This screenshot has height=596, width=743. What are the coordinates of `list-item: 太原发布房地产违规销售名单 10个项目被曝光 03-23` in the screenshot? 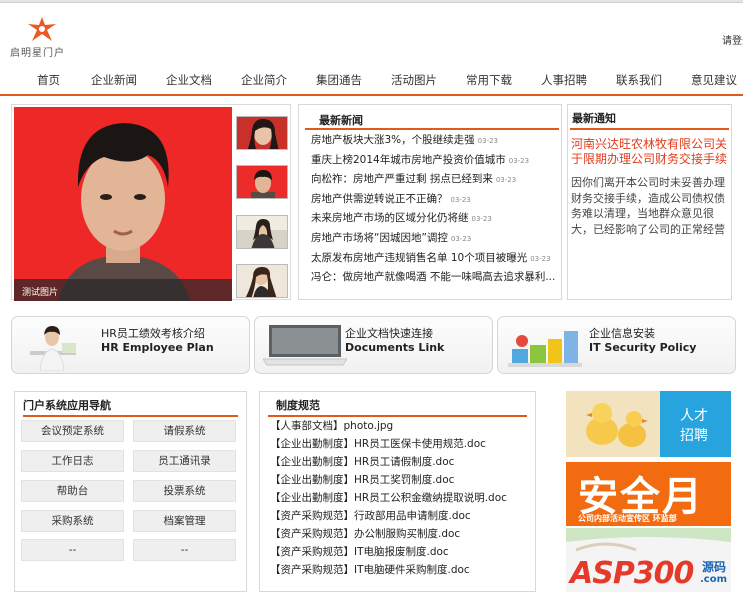 It's located at (435, 259).